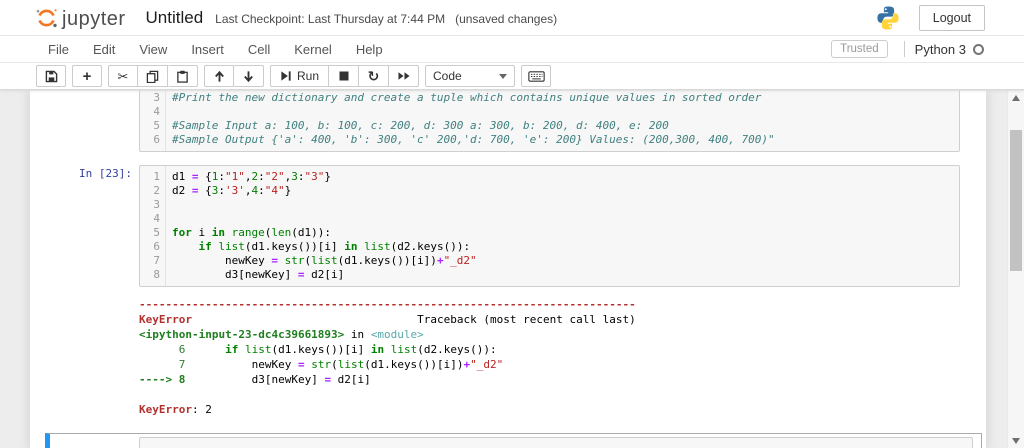  I want to click on header-right: Logout, so click(930, 17).